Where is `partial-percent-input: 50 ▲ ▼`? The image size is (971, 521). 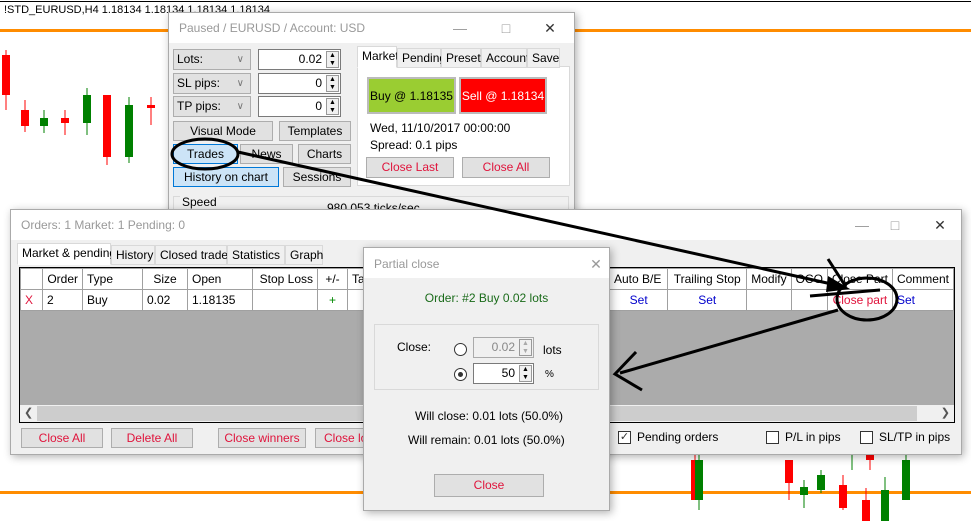
partial-percent-input: 50 ▲ ▼ is located at coordinates (503, 373).